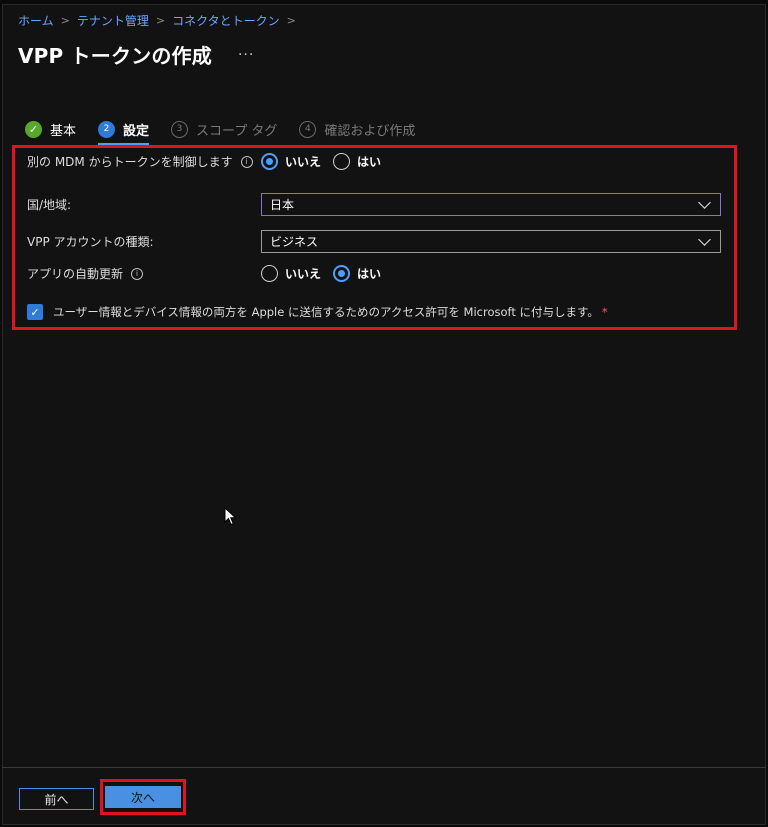 Image resolution: width=768 pixels, height=827 pixels. I want to click on auto-update-yes-radio: はい, so click(357, 273).